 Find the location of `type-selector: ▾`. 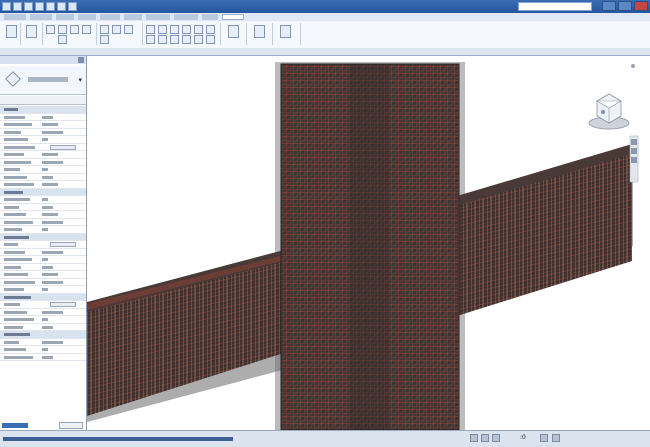

type-selector: ▾ is located at coordinates (43, 80).